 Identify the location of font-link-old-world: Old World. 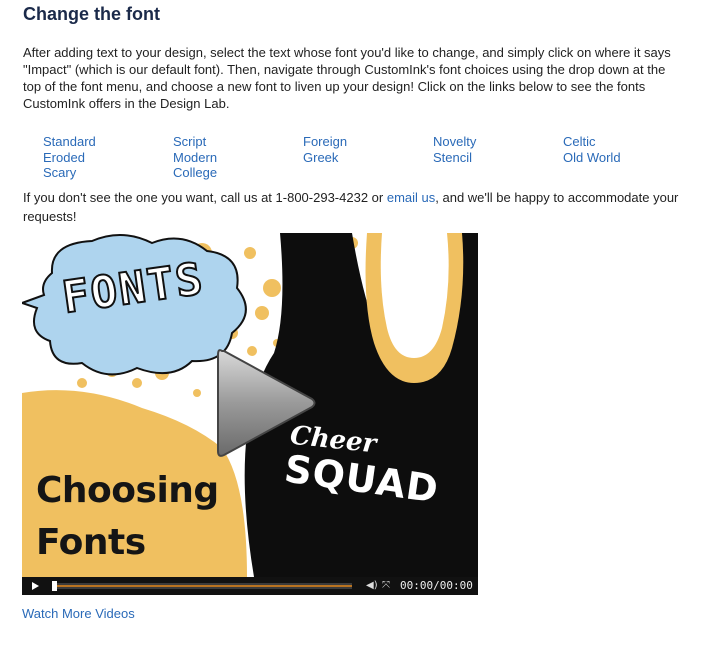
(592, 158).